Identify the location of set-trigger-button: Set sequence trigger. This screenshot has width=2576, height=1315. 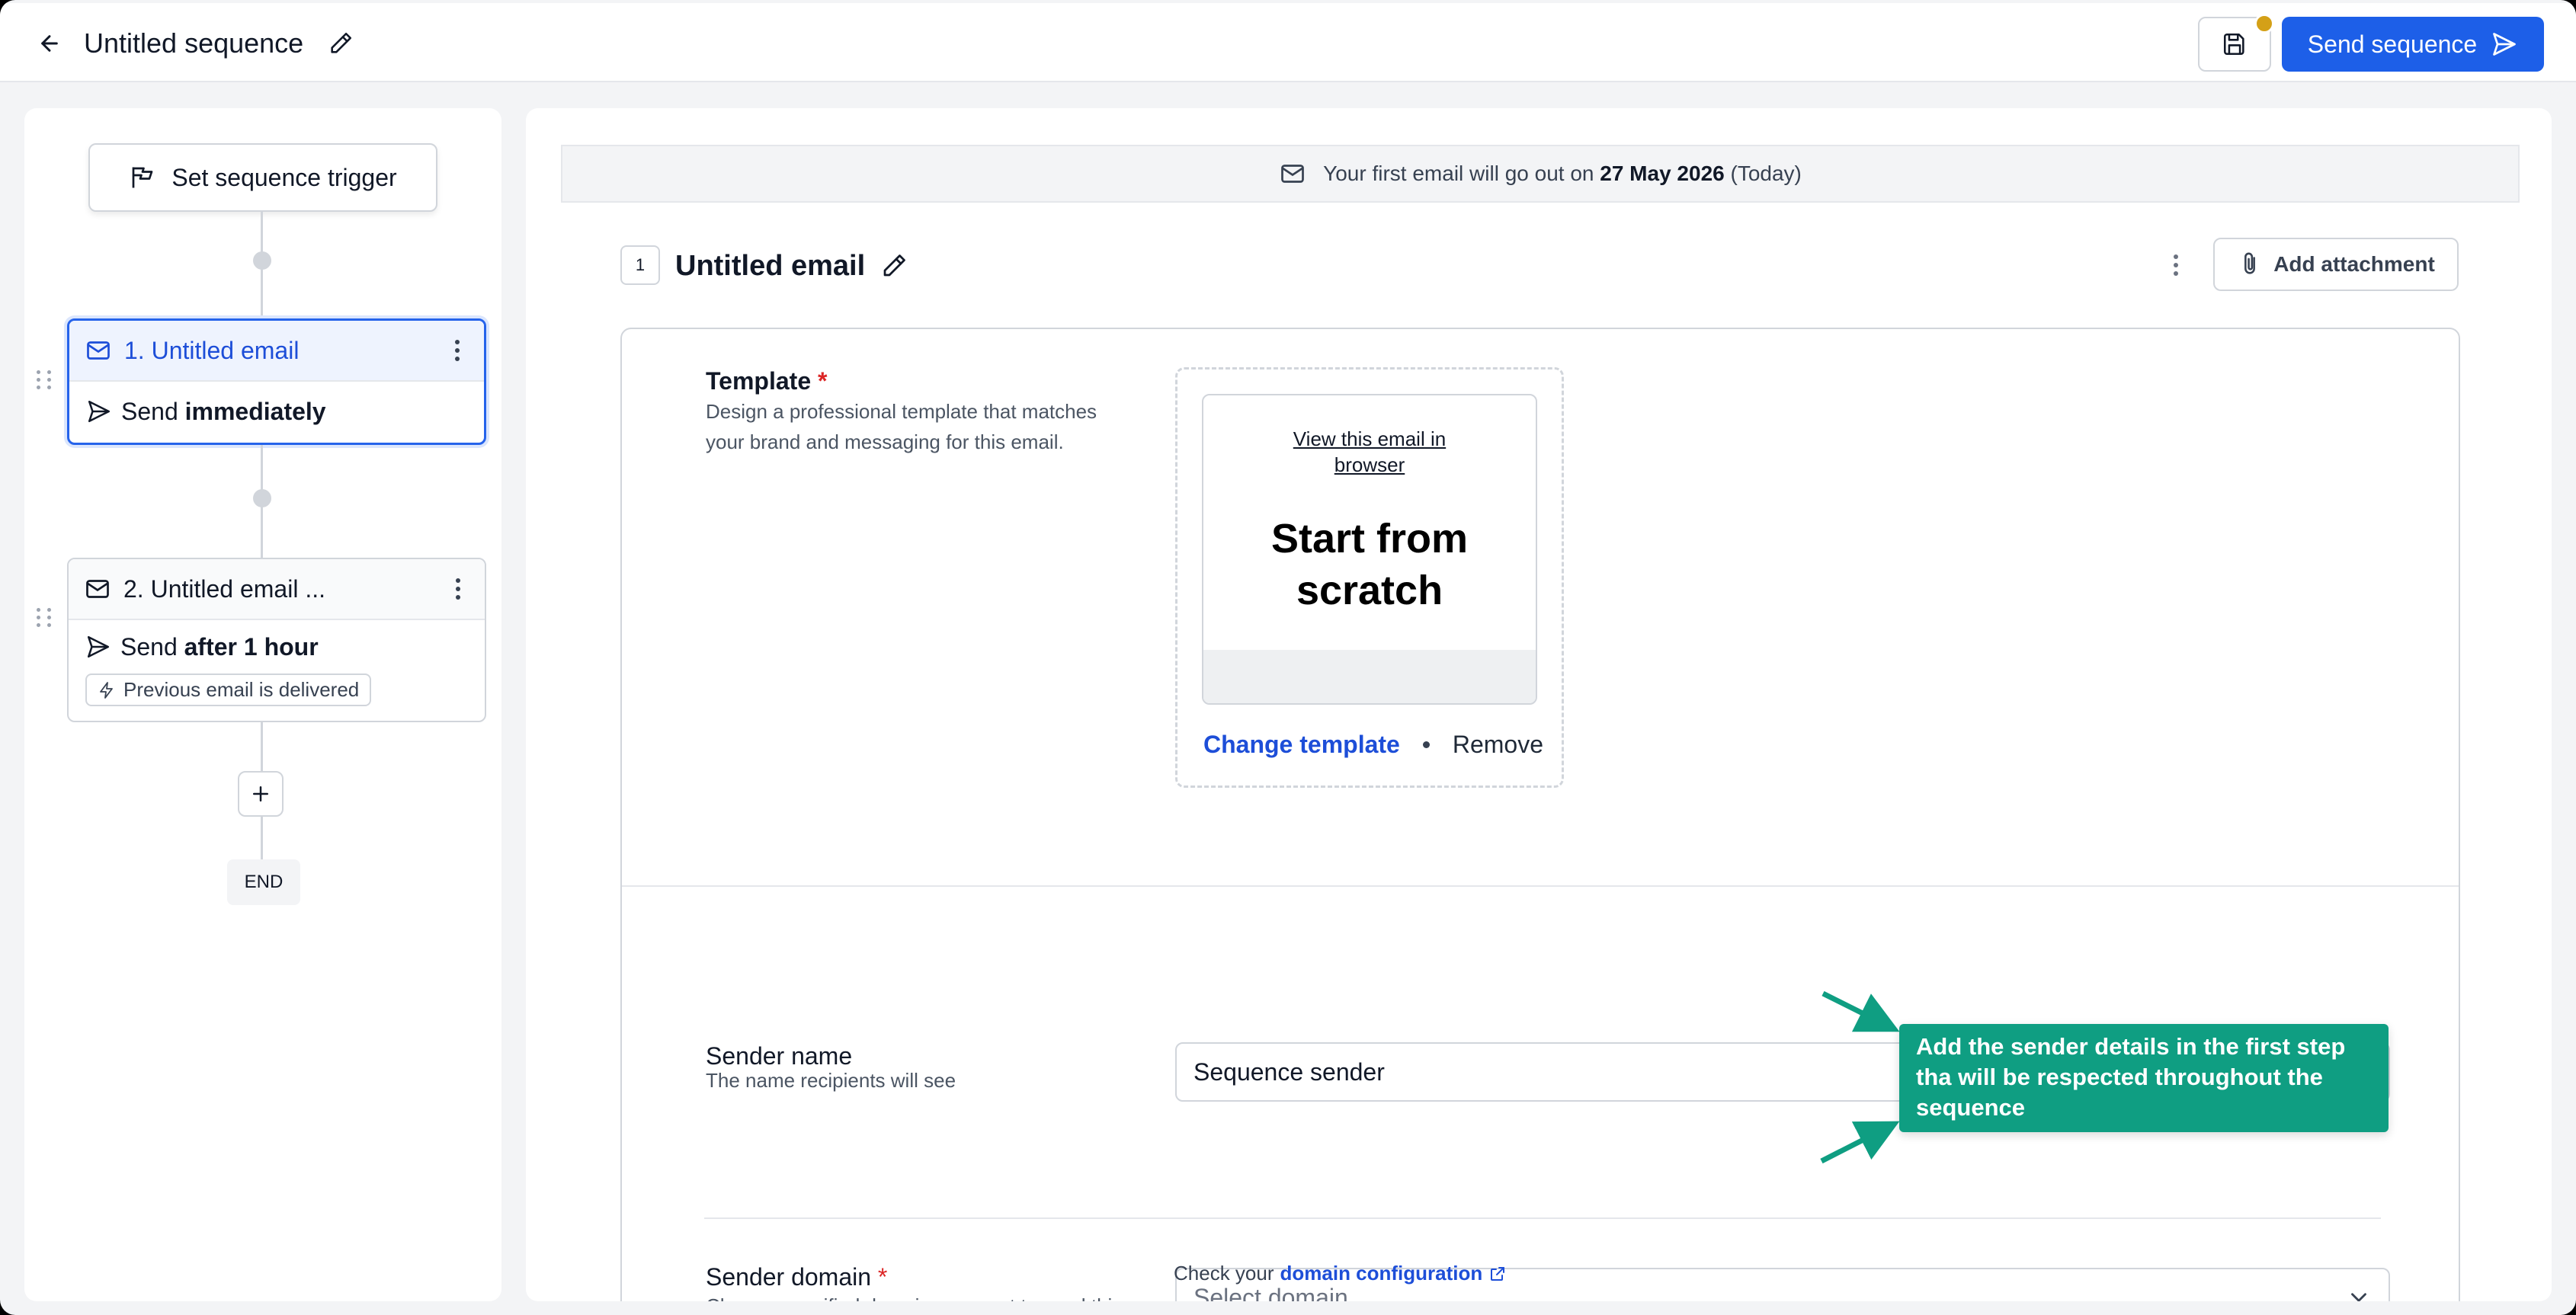
(262, 177).